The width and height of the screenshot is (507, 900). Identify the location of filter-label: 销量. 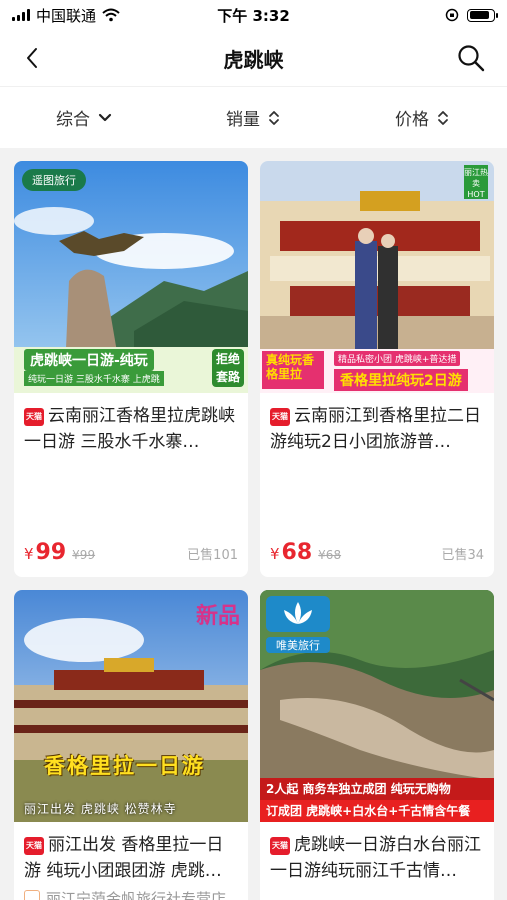
(243, 120).